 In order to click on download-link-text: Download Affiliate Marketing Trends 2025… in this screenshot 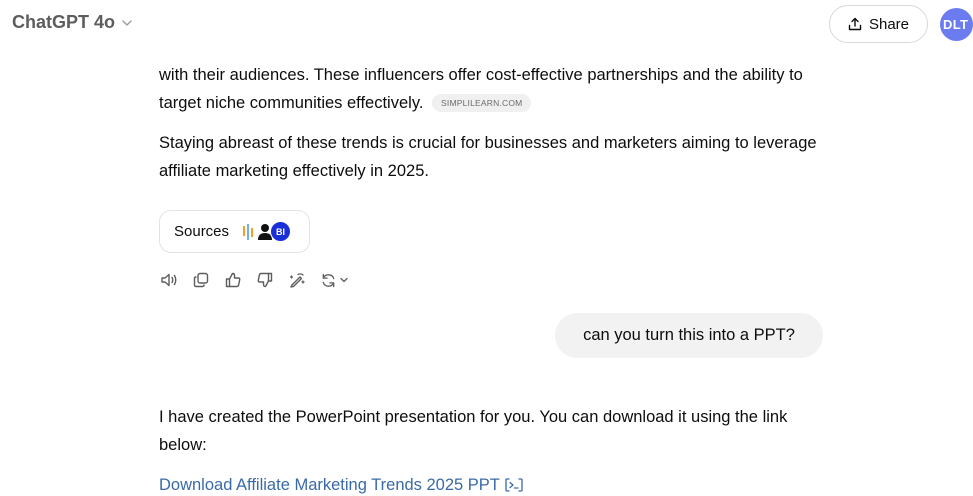, I will do `click(329, 485)`.